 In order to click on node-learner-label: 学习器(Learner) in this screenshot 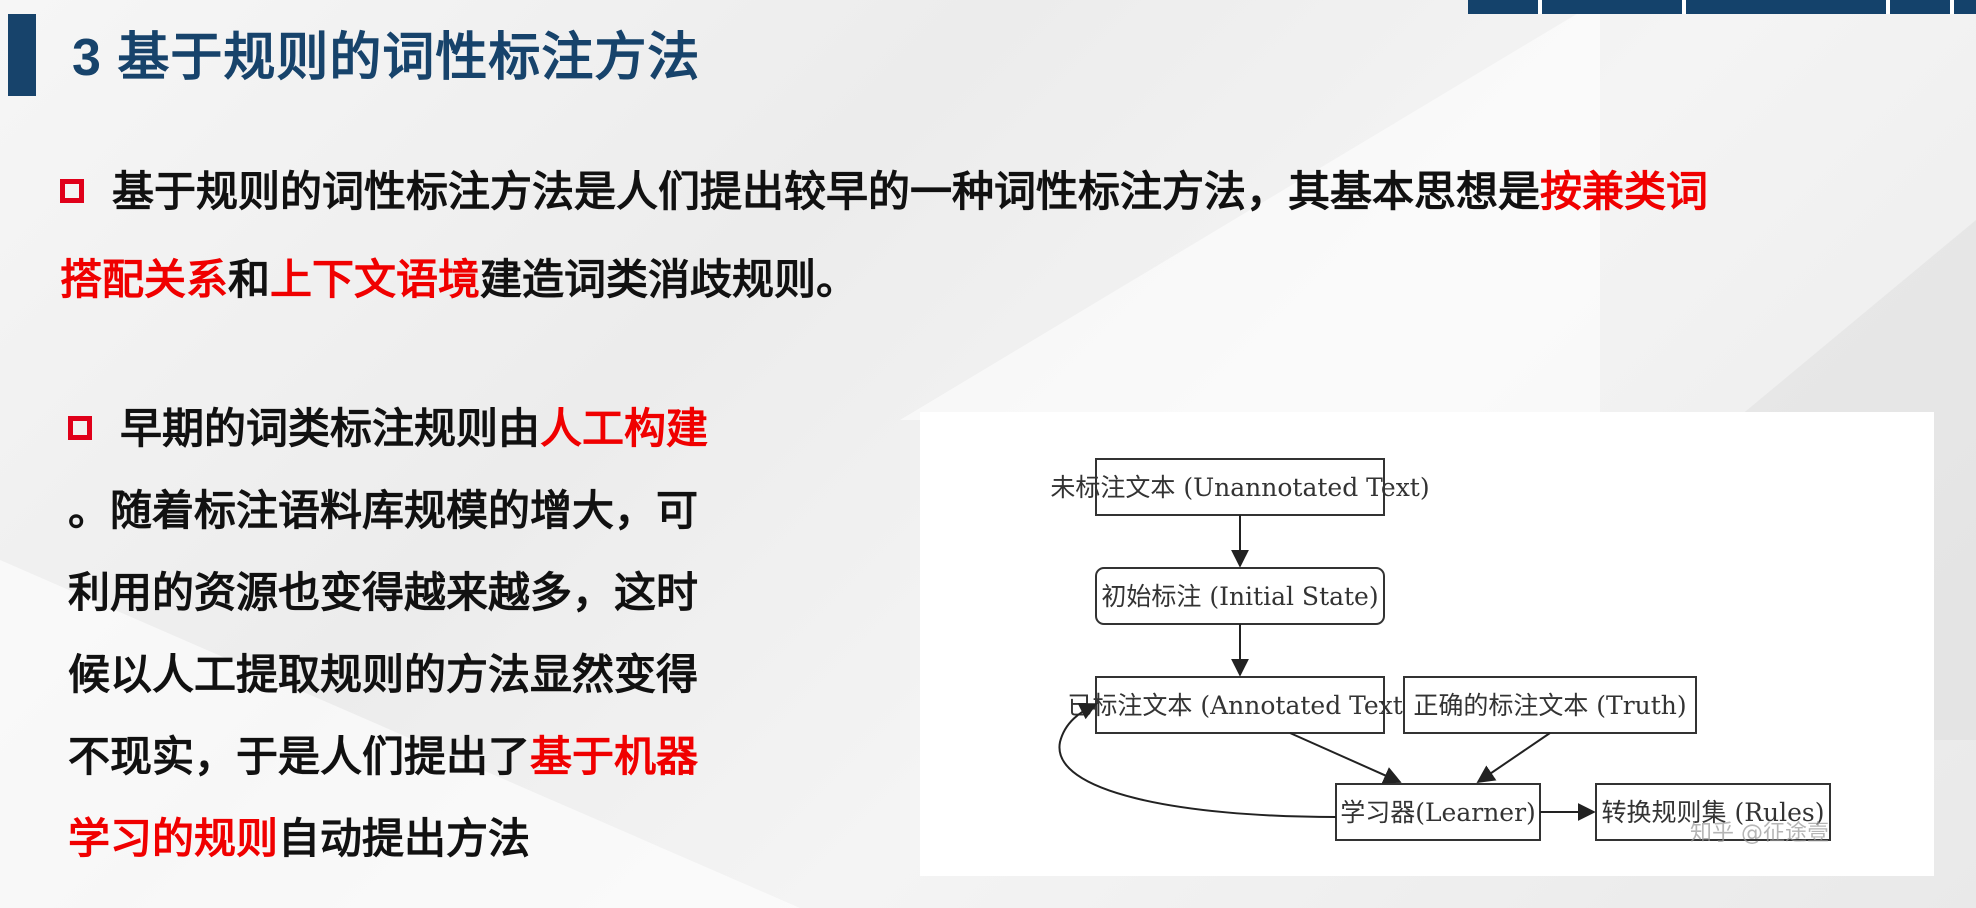, I will do `click(1438, 812)`.